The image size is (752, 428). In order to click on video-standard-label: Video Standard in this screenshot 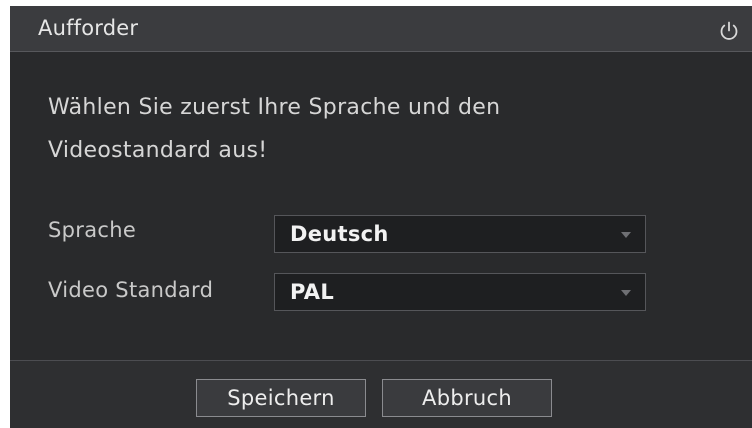, I will do `click(131, 290)`.